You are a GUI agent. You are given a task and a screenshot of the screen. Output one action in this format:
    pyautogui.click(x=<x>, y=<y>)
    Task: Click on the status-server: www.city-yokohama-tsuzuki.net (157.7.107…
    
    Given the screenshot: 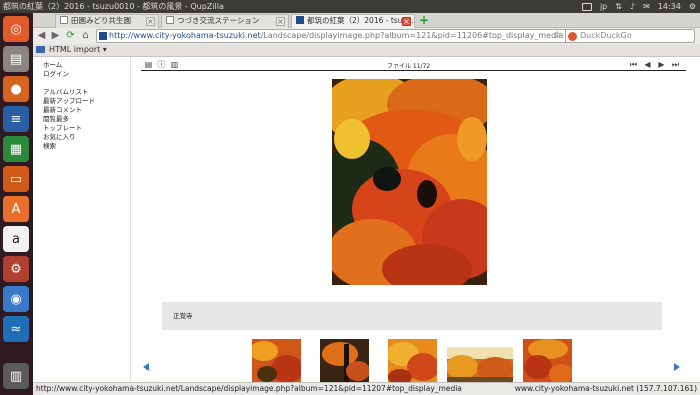 What is the action you would take?
    pyautogui.click(x=605, y=388)
    